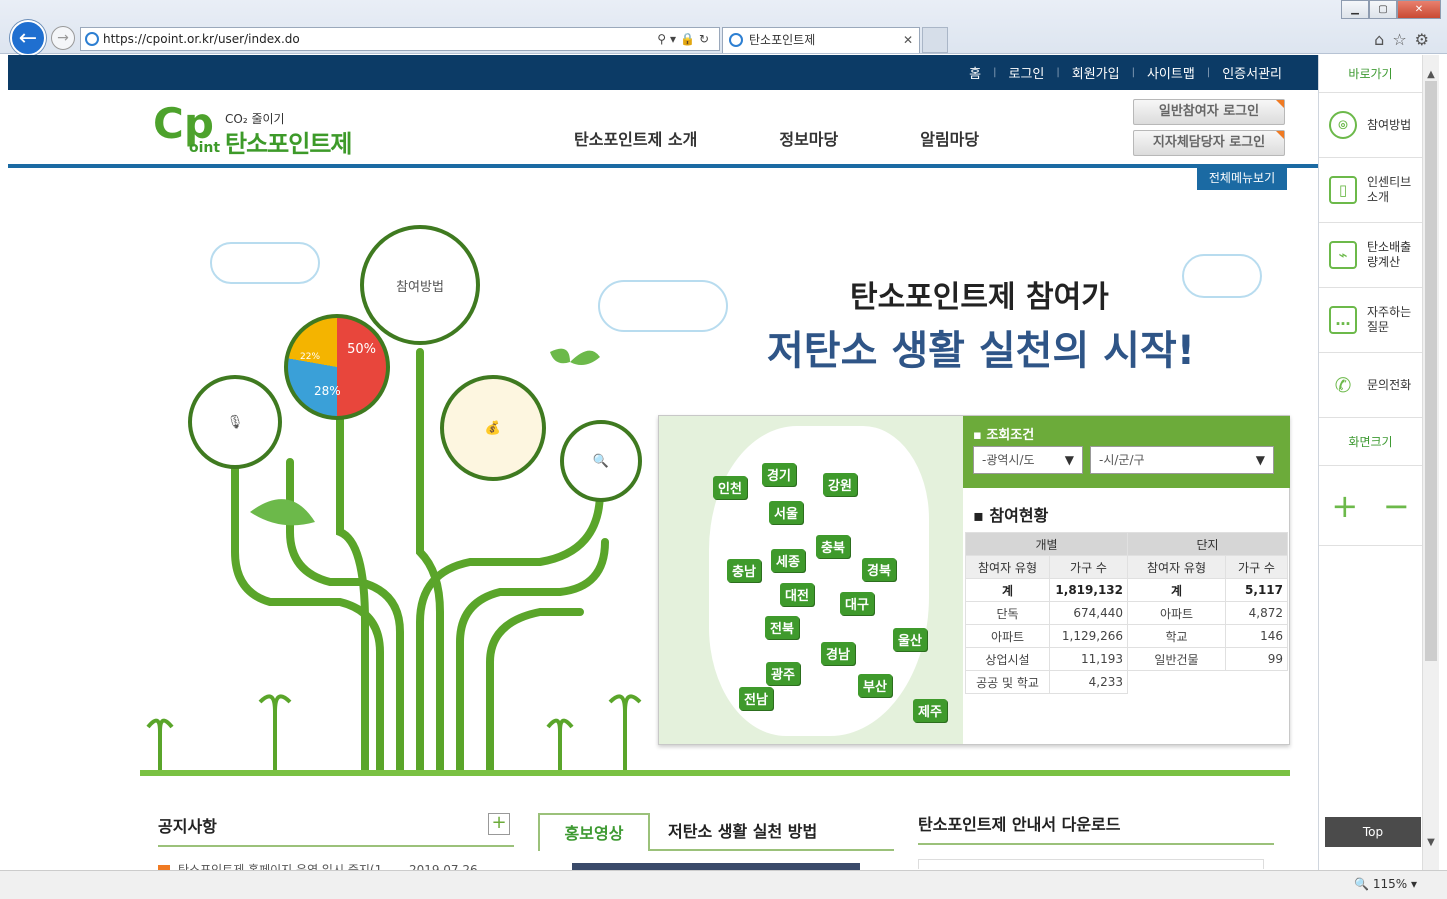 The height and width of the screenshot is (899, 1447). I want to click on scrollbar-thumb, so click(1431, 371).